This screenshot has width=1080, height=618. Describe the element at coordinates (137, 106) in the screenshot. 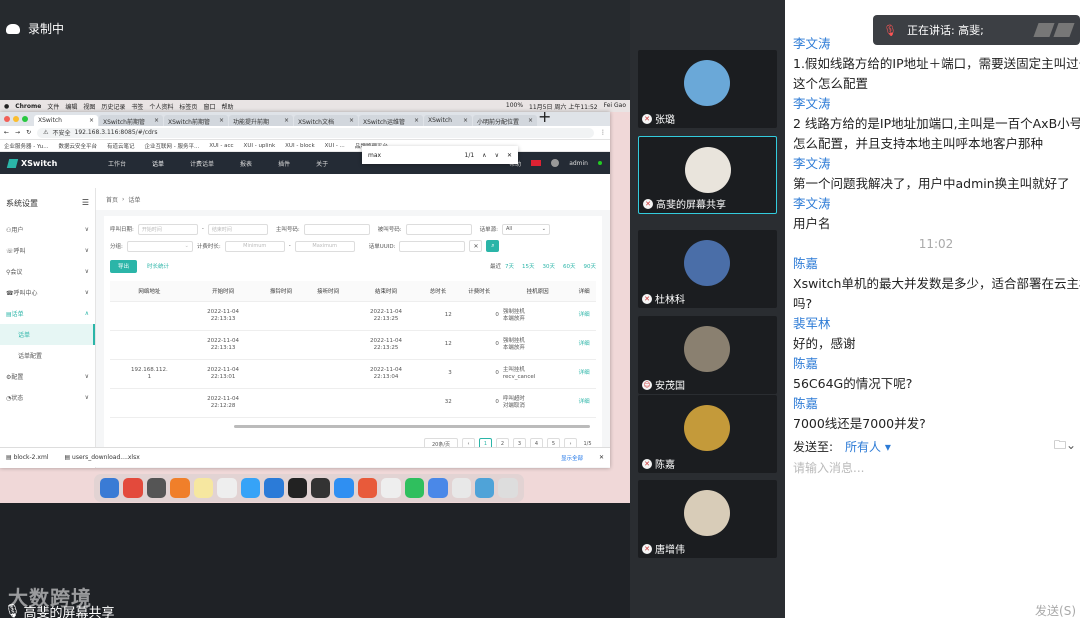

I see `menubar-item: 书签` at that location.